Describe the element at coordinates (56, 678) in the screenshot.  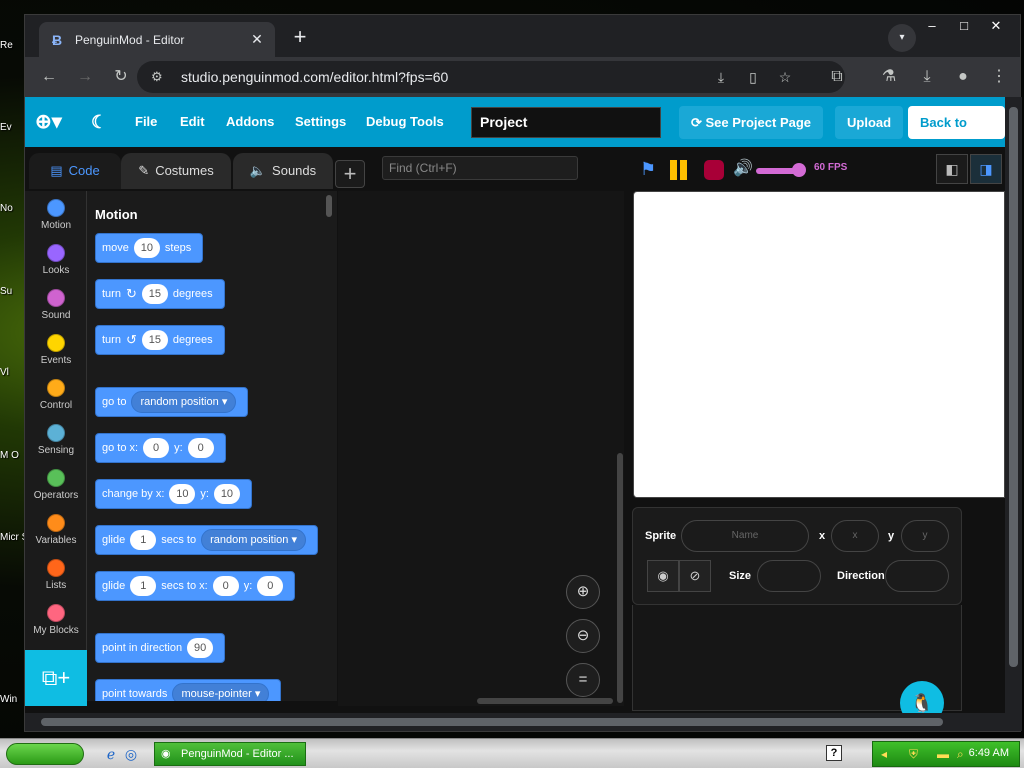
I see `add-extension-button: ⧉+` at that location.